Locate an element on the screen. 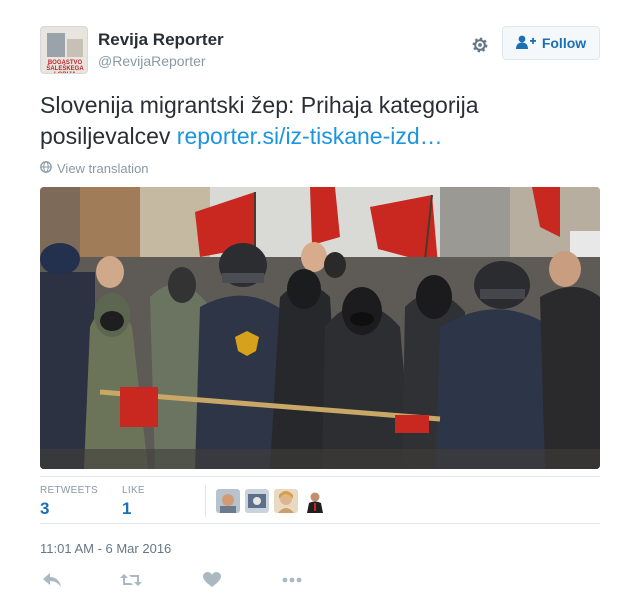 The width and height of the screenshot is (640, 610). add-user-icon is located at coordinates (525, 43).